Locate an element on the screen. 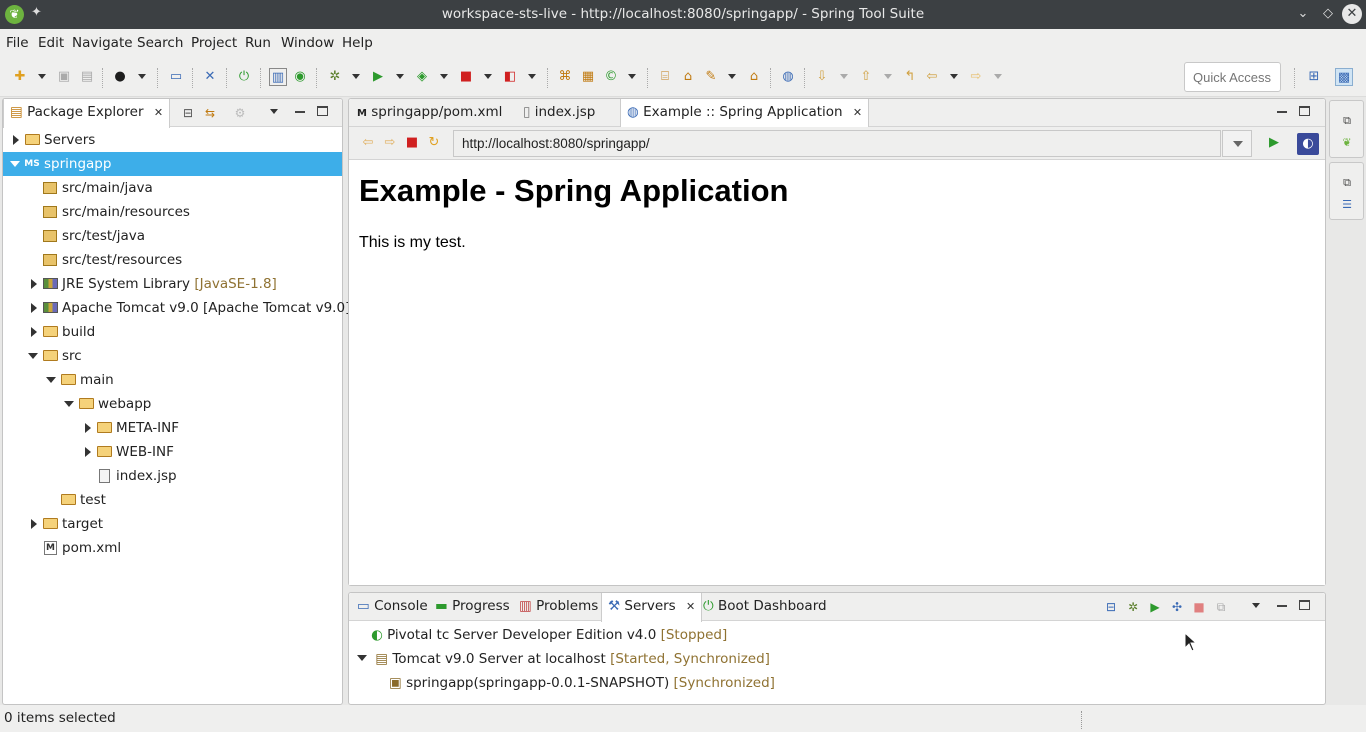 This screenshot has height=732, width=1366. minimize-window-icon: ⌄ is located at coordinates (1303, 14).